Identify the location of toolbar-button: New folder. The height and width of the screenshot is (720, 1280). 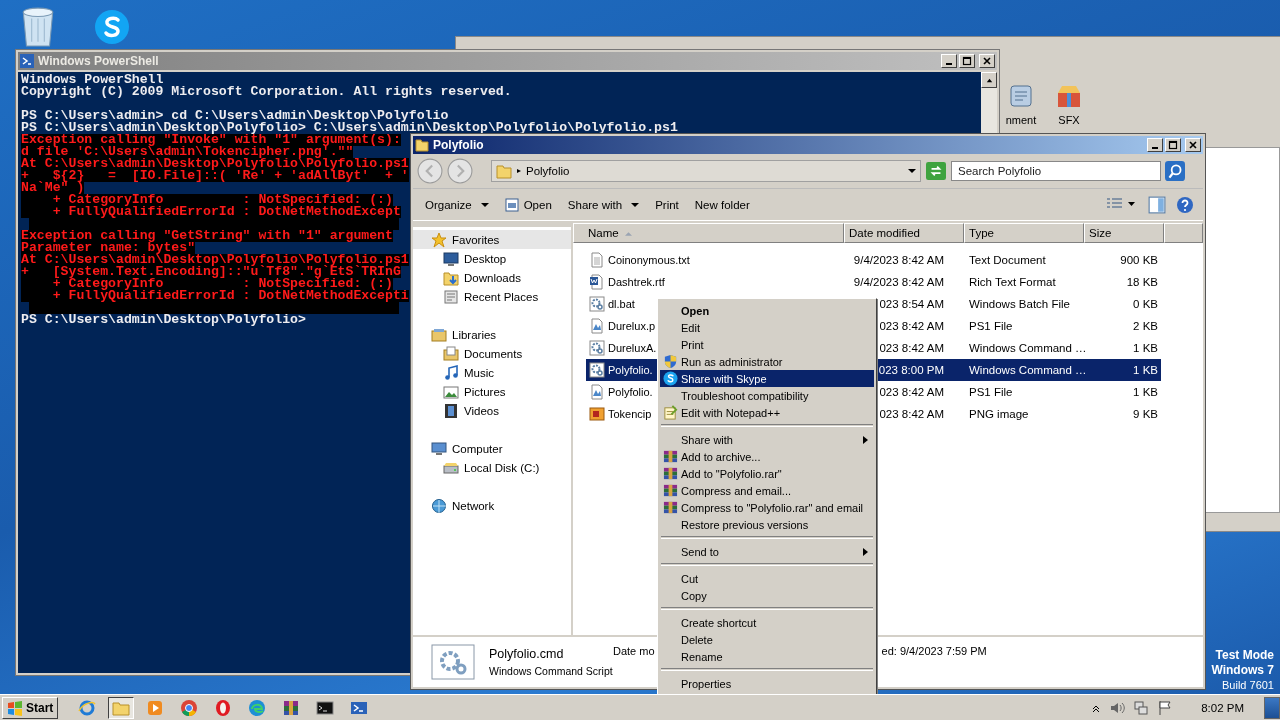
(722, 204).